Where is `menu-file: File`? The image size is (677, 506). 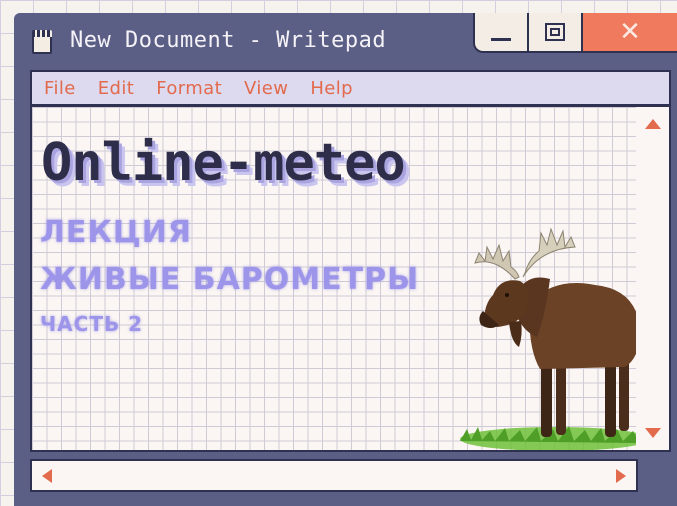 menu-file: File is located at coordinates (60, 88).